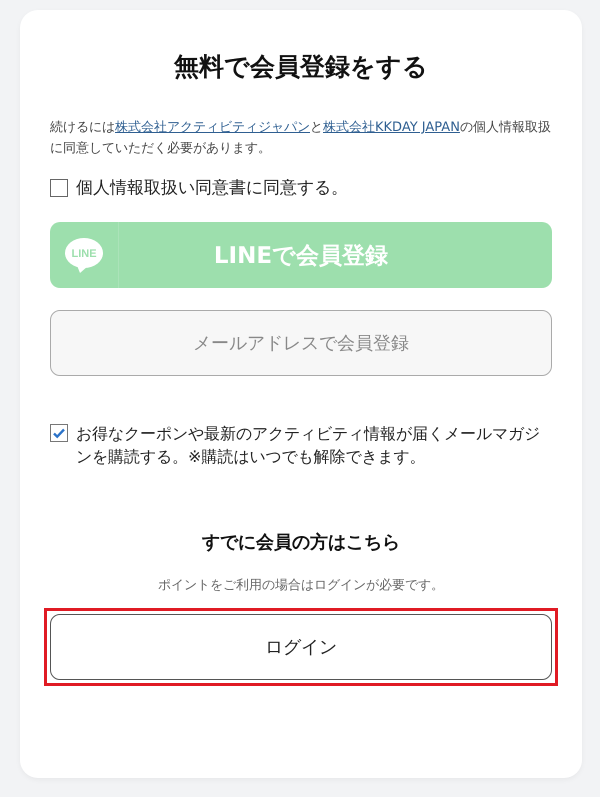 The width and height of the screenshot is (600, 797). Describe the element at coordinates (59, 433) in the screenshot. I see `newsletter-checkbox` at that location.